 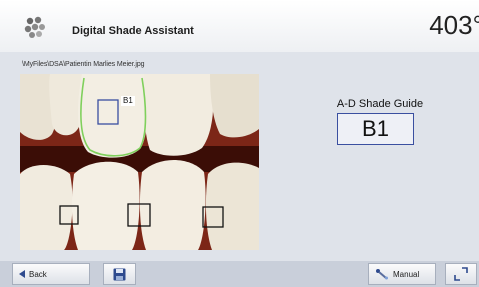 What do you see at coordinates (83, 64) in the screenshot?
I see `file-path: \MyFiles\DSA\Patientin Marlies Meier.jpg` at bounding box center [83, 64].